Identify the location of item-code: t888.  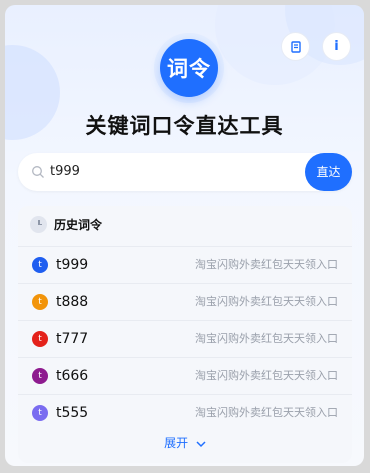
(72, 302).